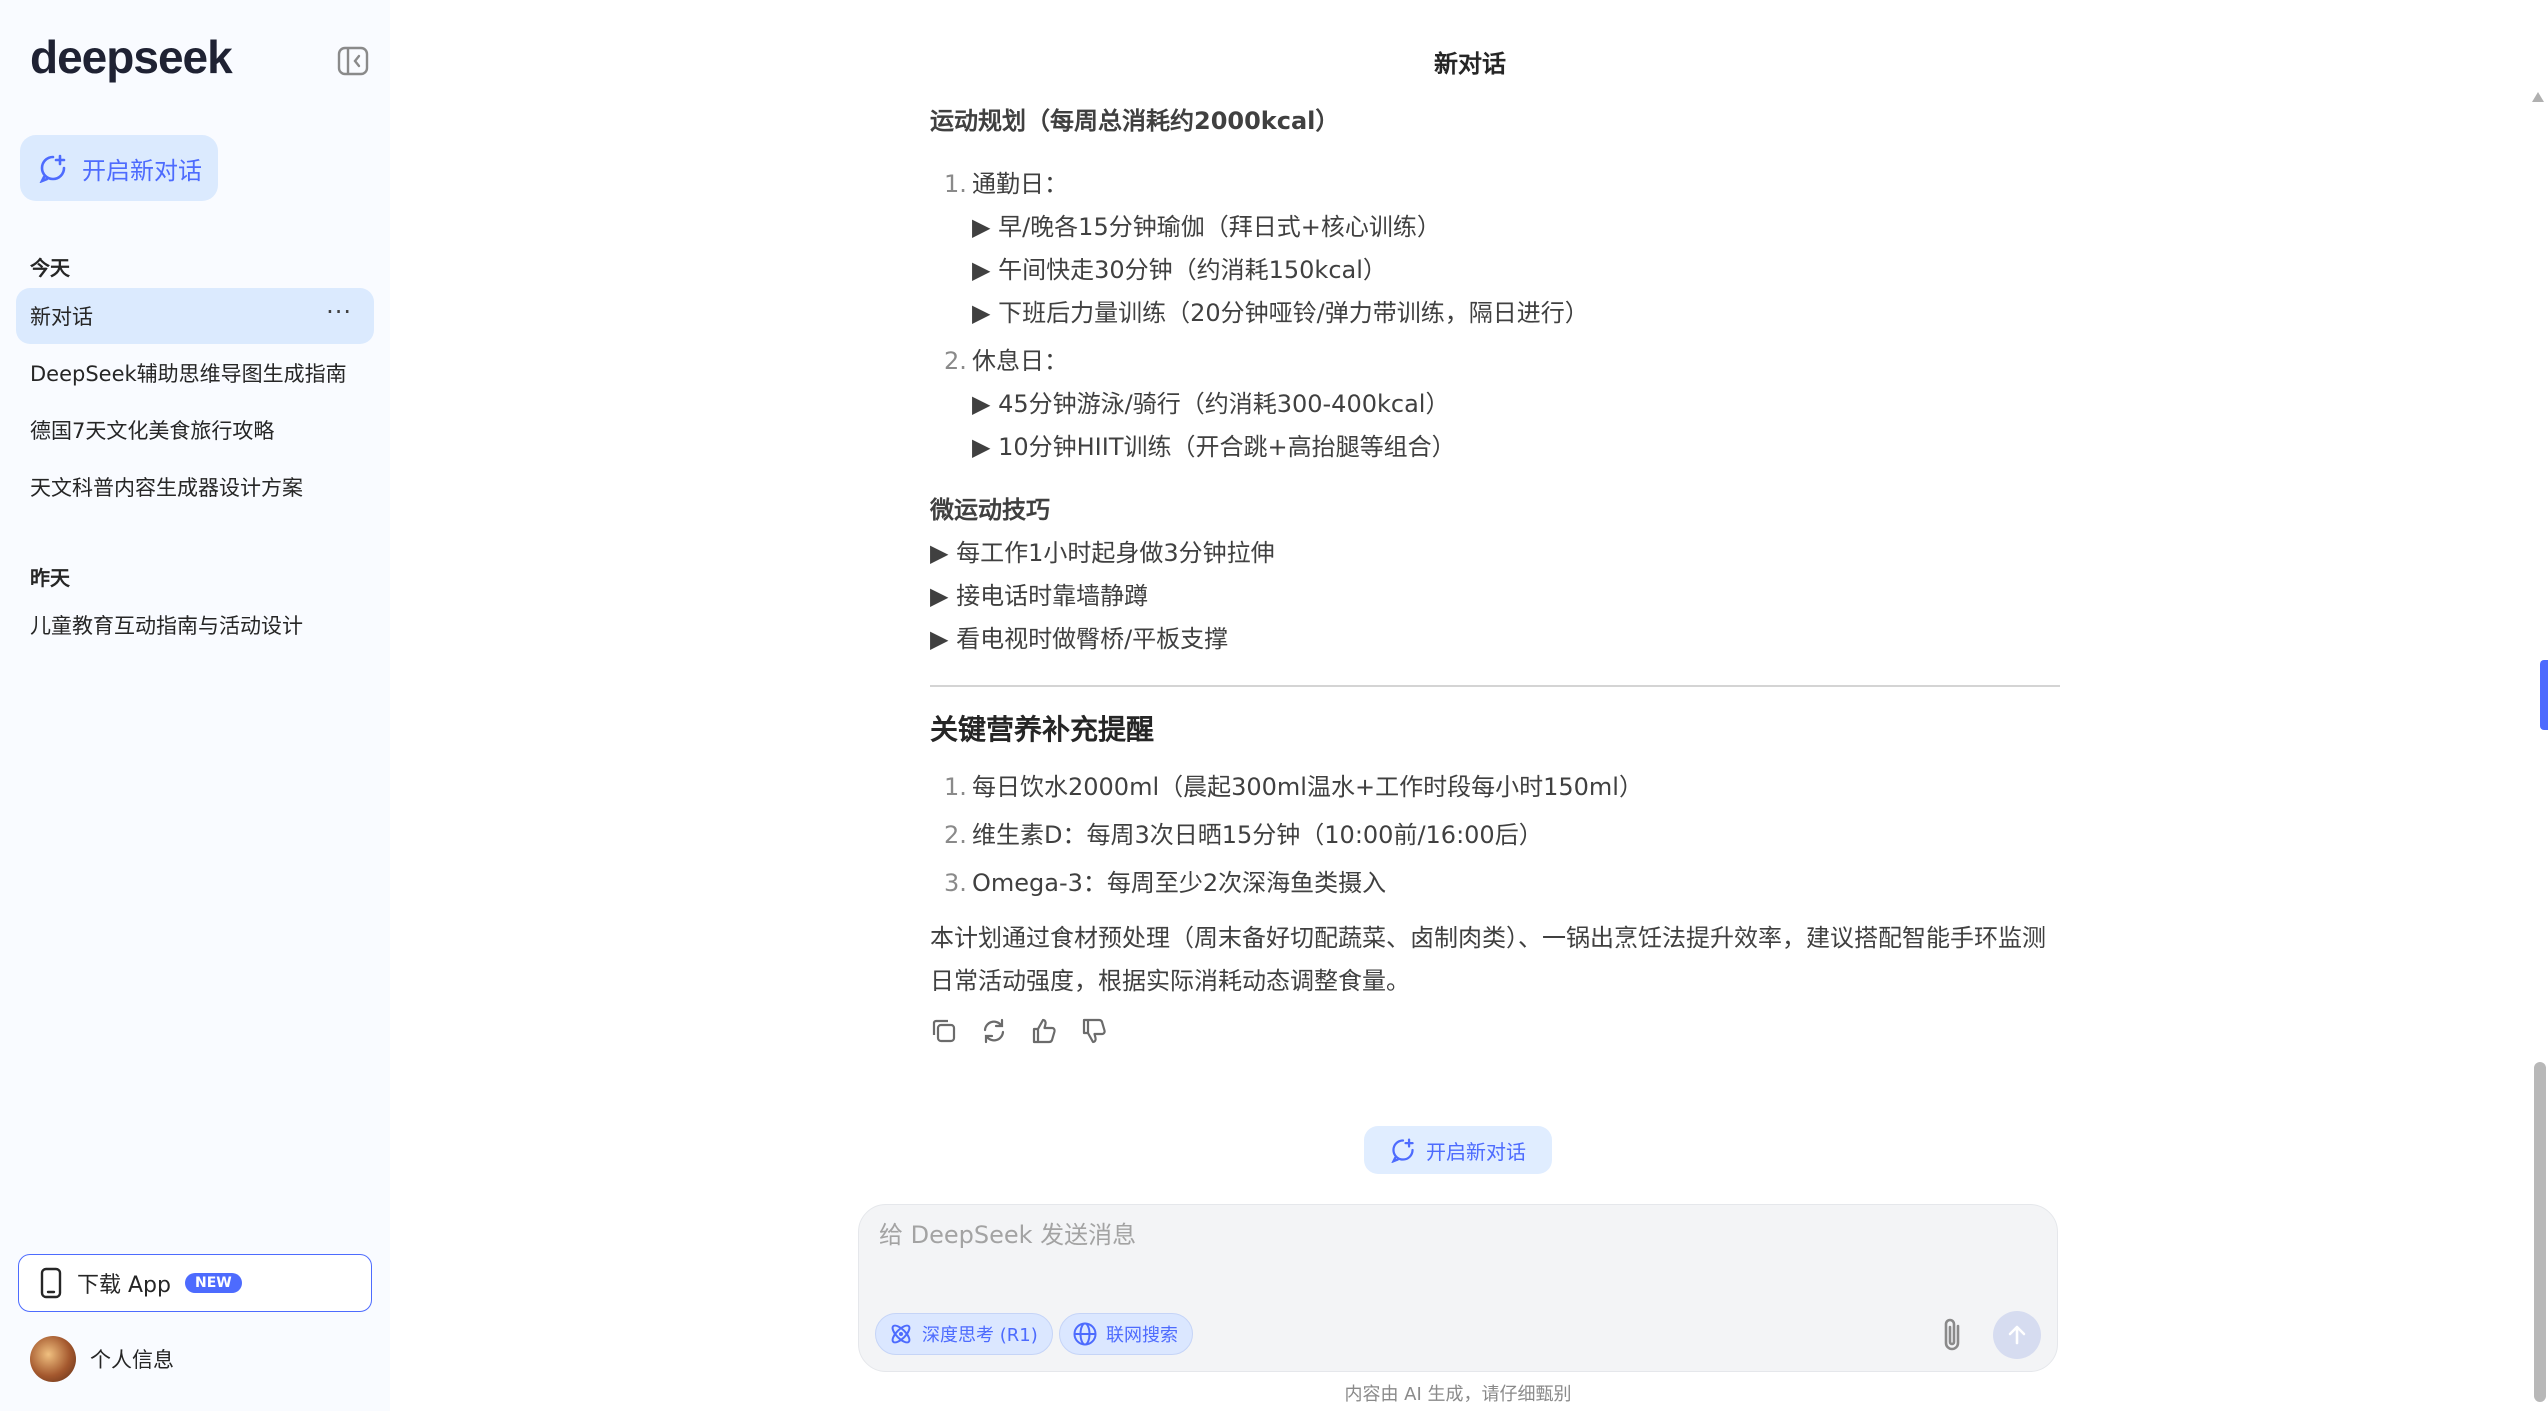  I want to click on arrow-up-icon, so click(2017, 1335).